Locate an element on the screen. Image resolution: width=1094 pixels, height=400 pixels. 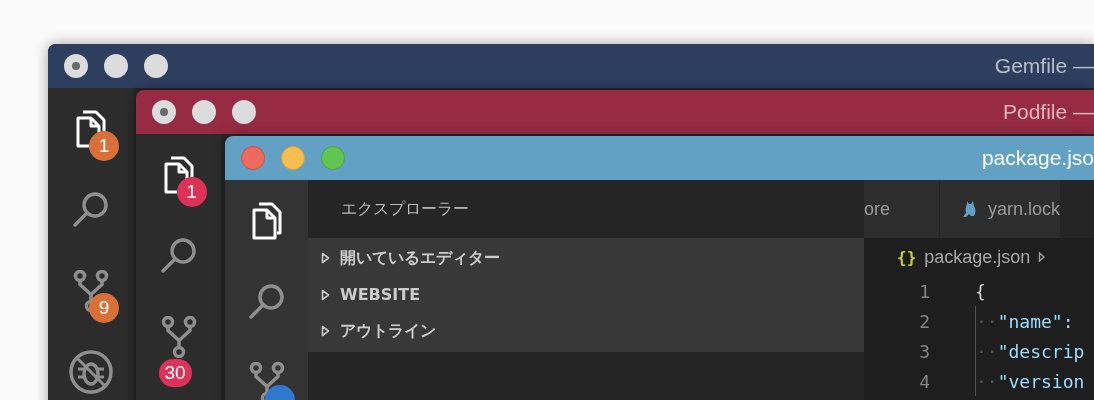
code-text: { is located at coordinates (980, 291).